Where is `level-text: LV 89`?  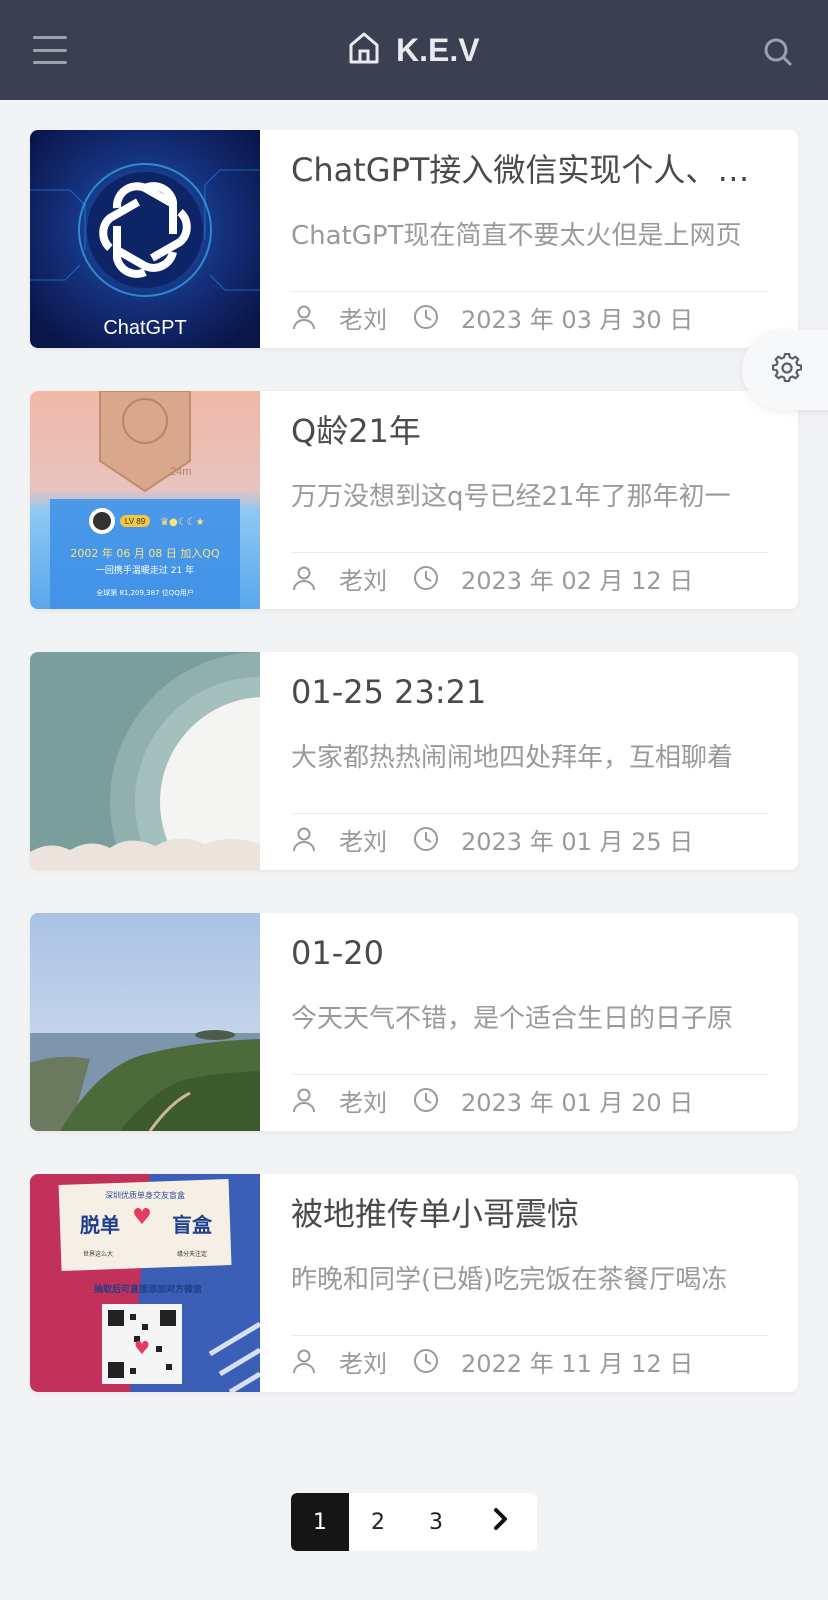
level-text: LV 89 is located at coordinates (135, 521).